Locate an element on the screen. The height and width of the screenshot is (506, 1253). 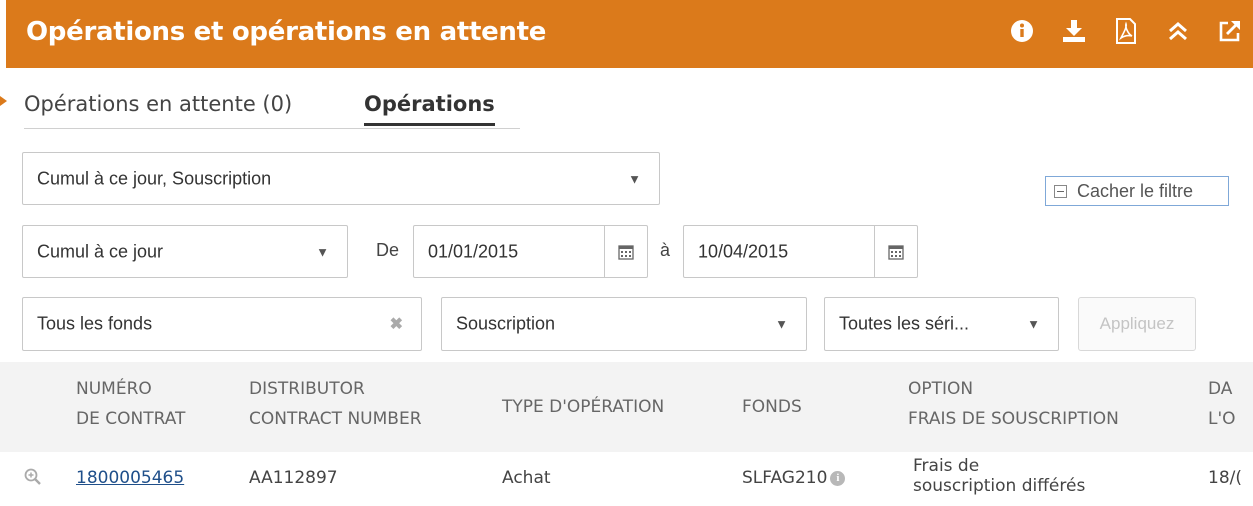
subscription-select: Souscription ▼ is located at coordinates (624, 324).